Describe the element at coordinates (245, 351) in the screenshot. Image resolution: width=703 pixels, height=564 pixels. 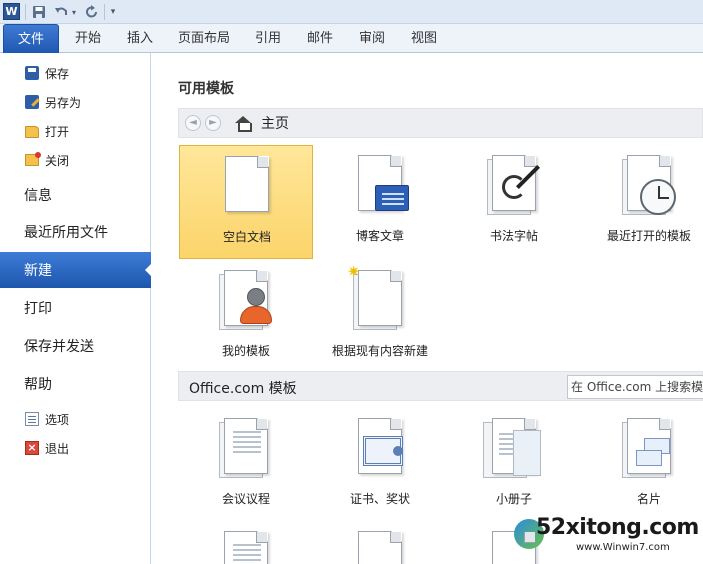
I see `template-label: 我的模板` at that location.